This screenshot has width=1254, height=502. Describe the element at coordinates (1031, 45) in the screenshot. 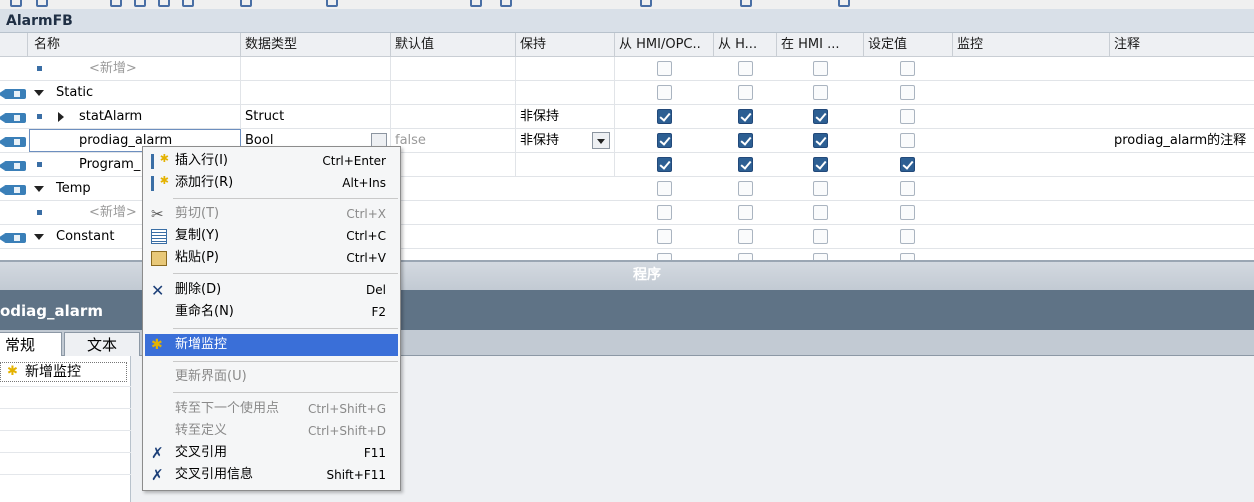

I see `column-header-supervision: 监控` at that location.